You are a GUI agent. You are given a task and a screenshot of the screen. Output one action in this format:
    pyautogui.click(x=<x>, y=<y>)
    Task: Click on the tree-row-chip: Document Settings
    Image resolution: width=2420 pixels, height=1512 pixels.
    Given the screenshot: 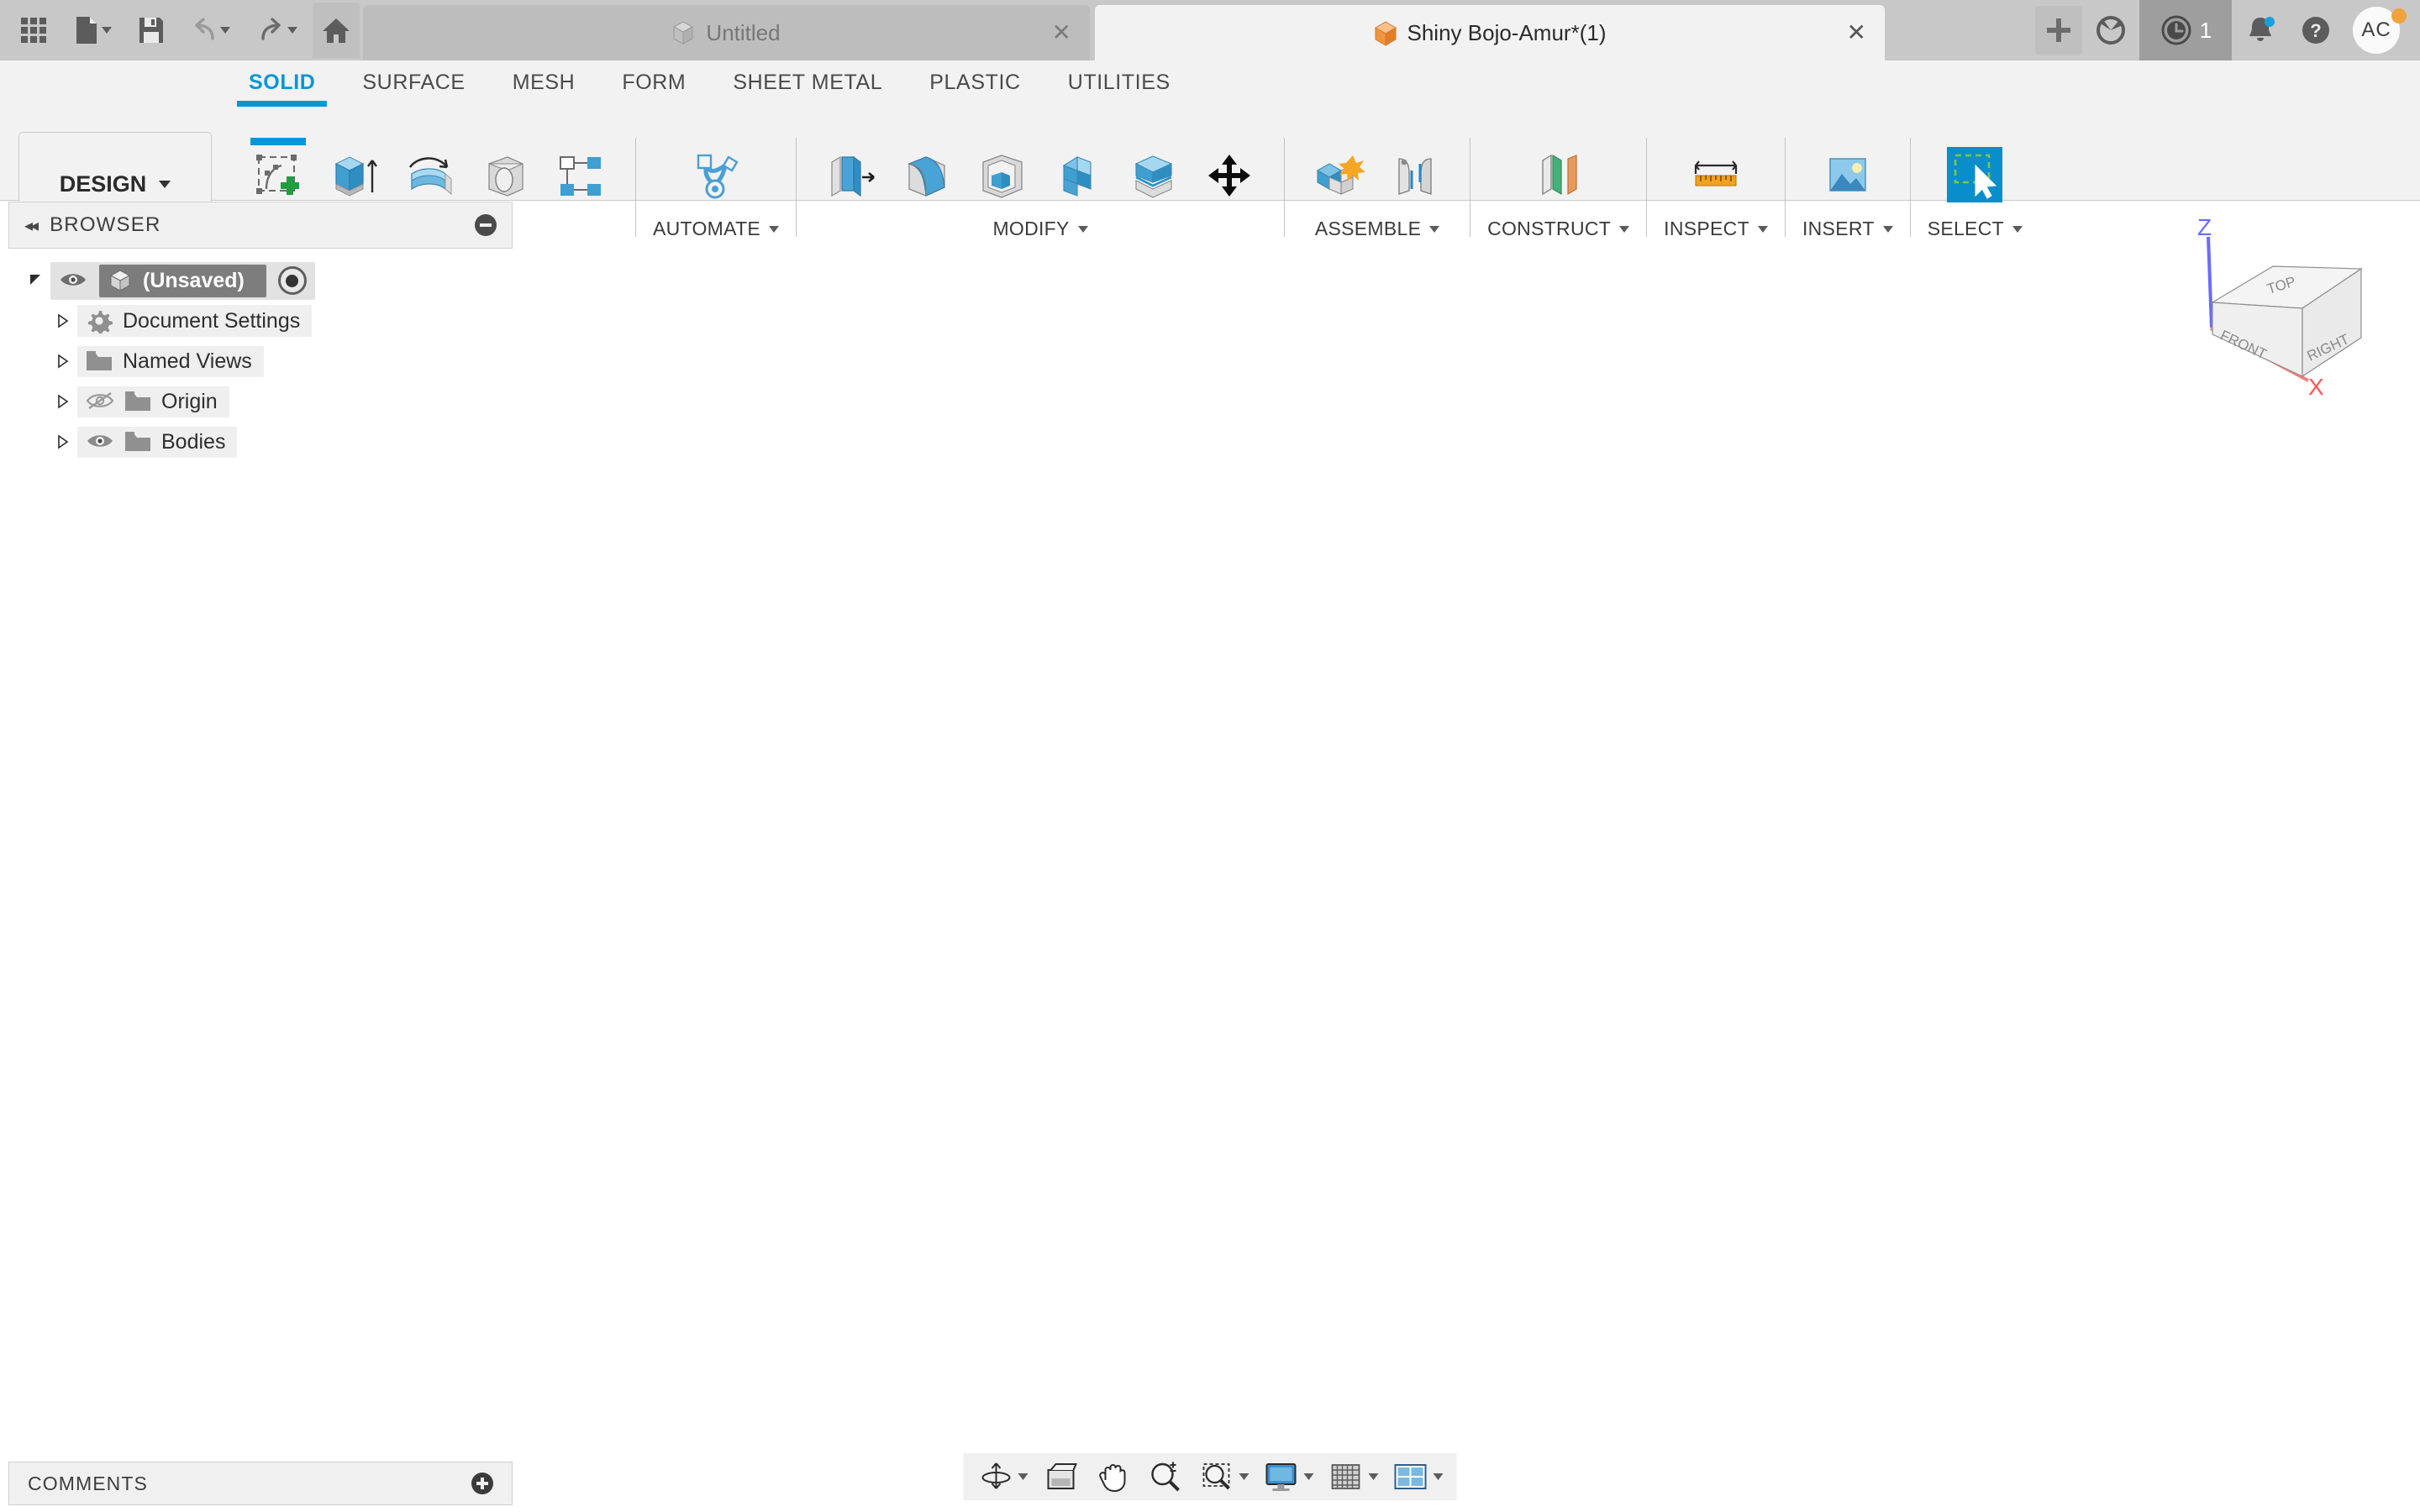 What is the action you would take?
    pyautogui.click(x=195, y=321)
    